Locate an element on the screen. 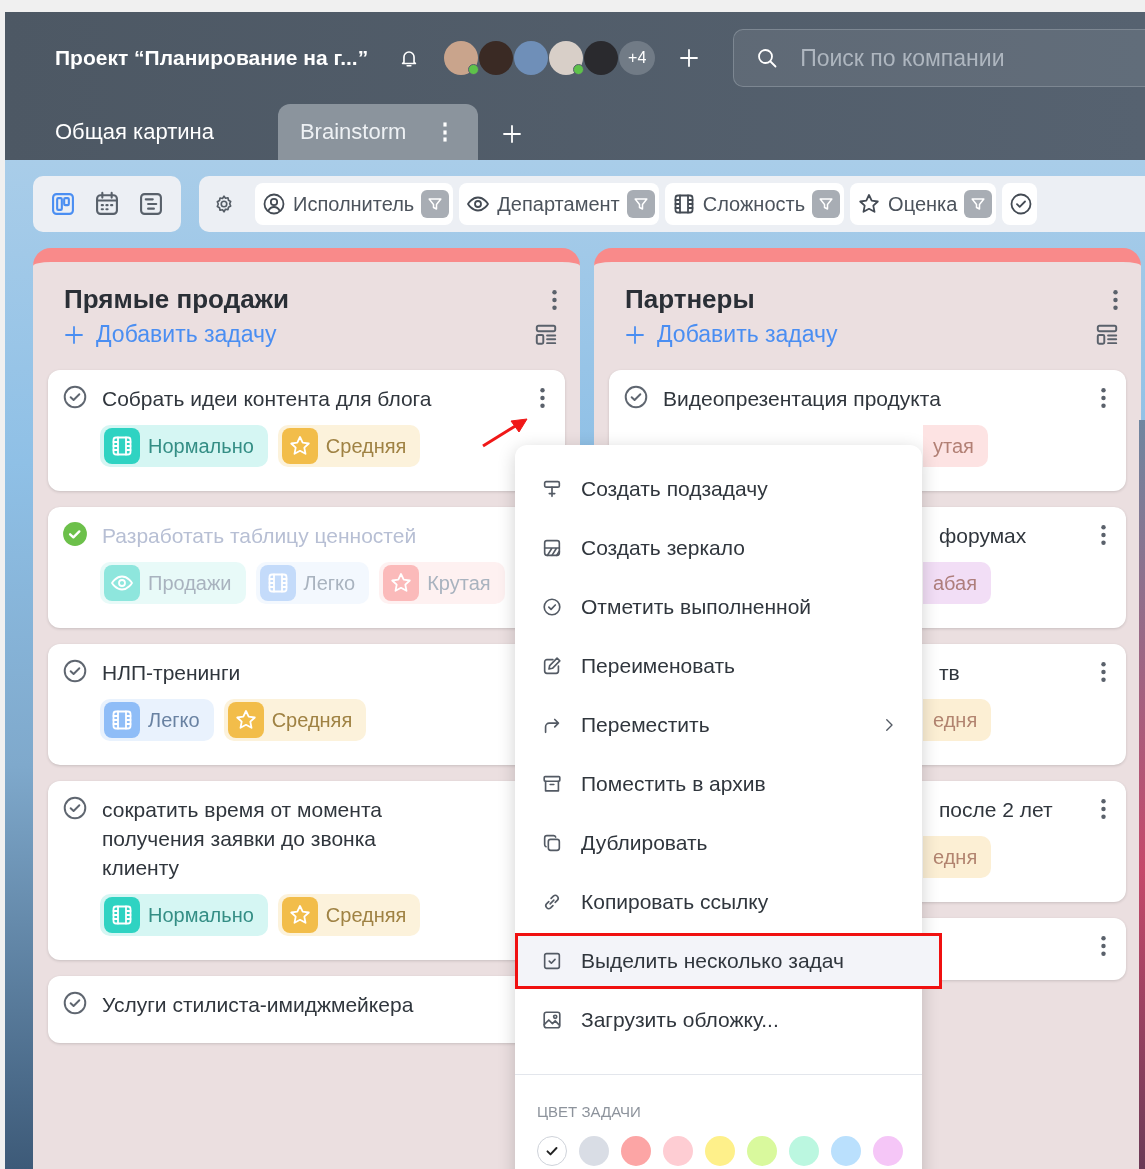 The width and height of the screenshot is (1145, 1169). person-icon is located at coordinates (274, 204).